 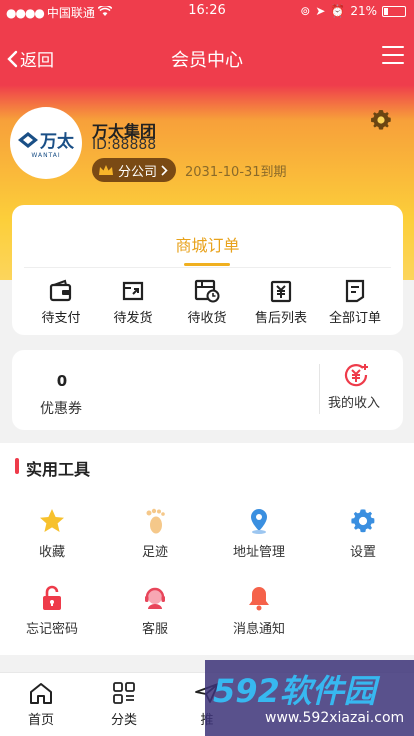 I want to click on order-pending-shipment: 待发货, so click(x=133, y=302).